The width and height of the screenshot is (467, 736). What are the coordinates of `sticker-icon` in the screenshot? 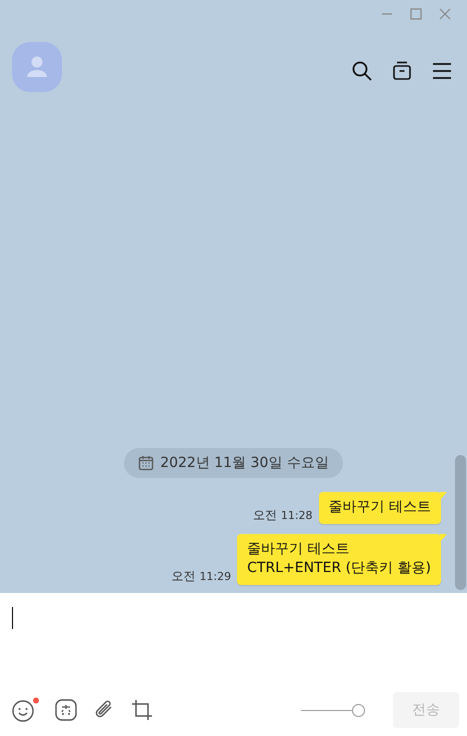 It's located at (66, 710).